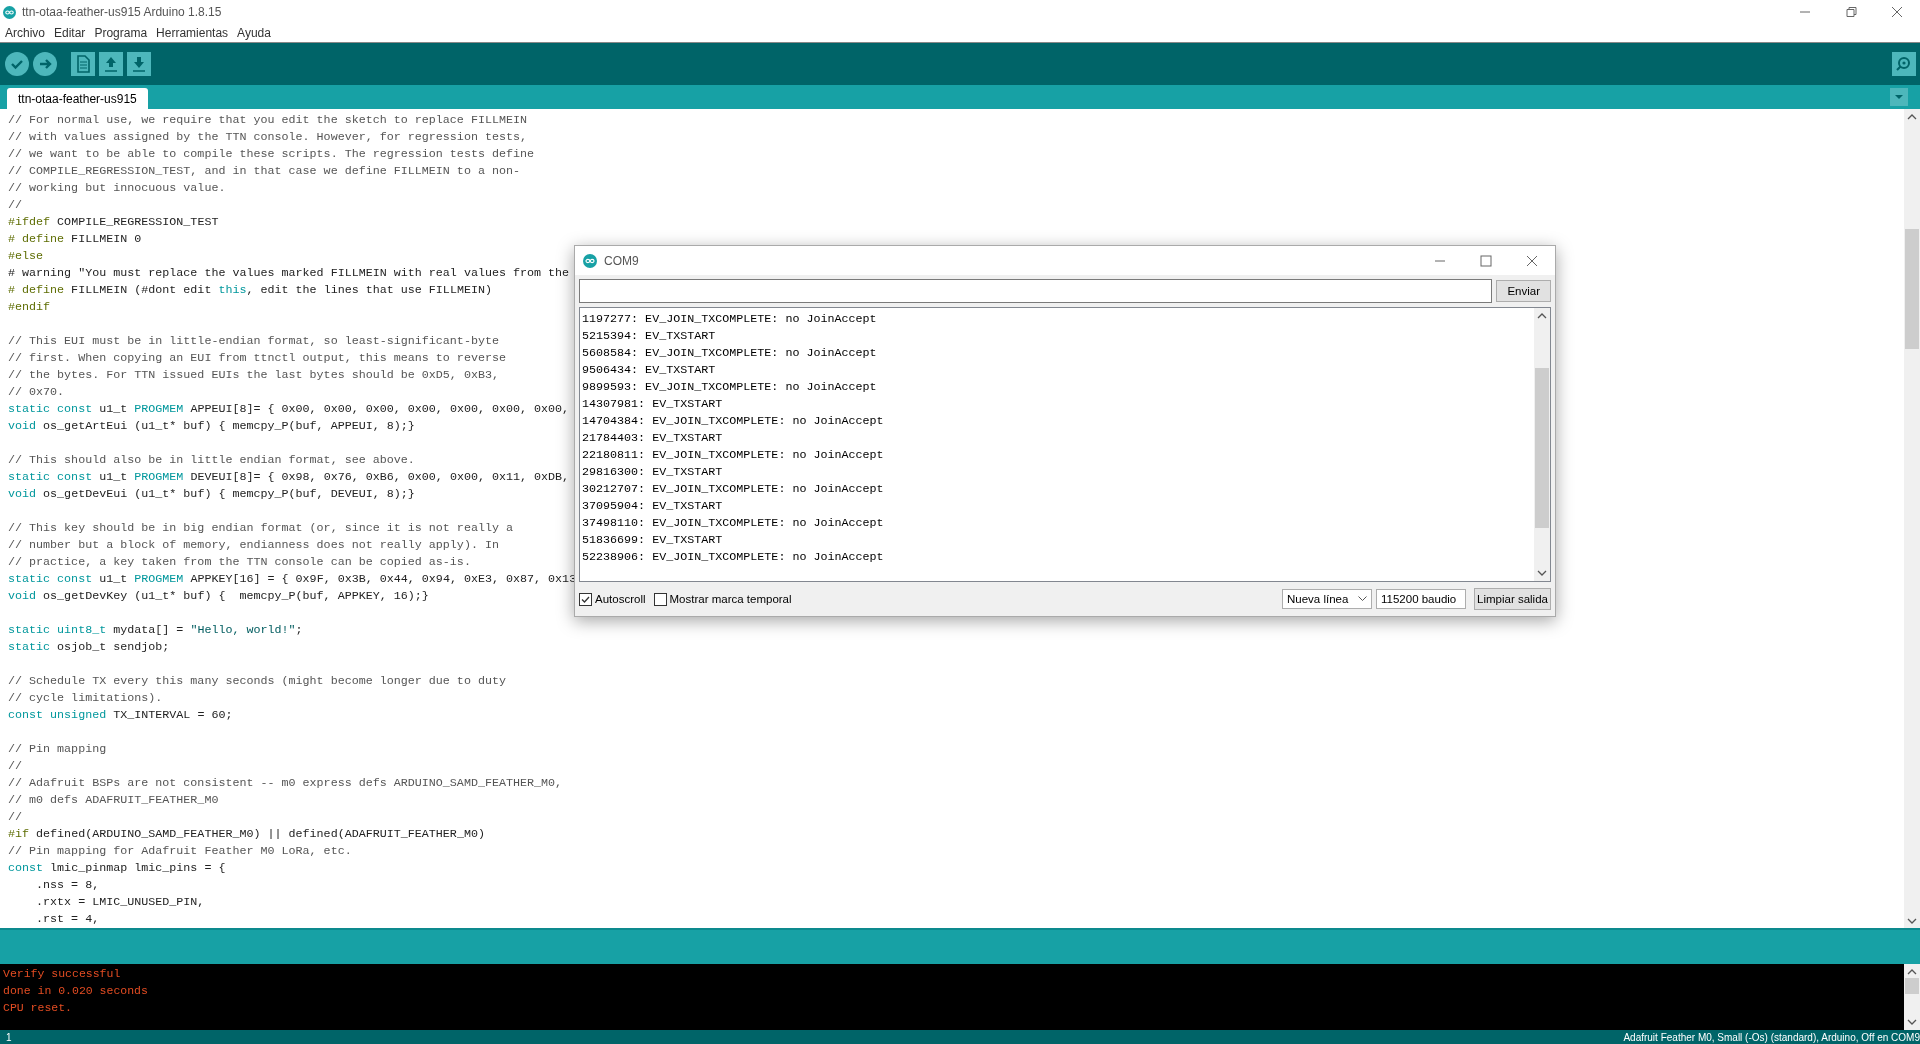  What do you see at coordinates (155, 630) in the screenshot?
I see `code-line: static uint8_t mydata[] = "Hello, world!";` at bounding box center [155, 630].